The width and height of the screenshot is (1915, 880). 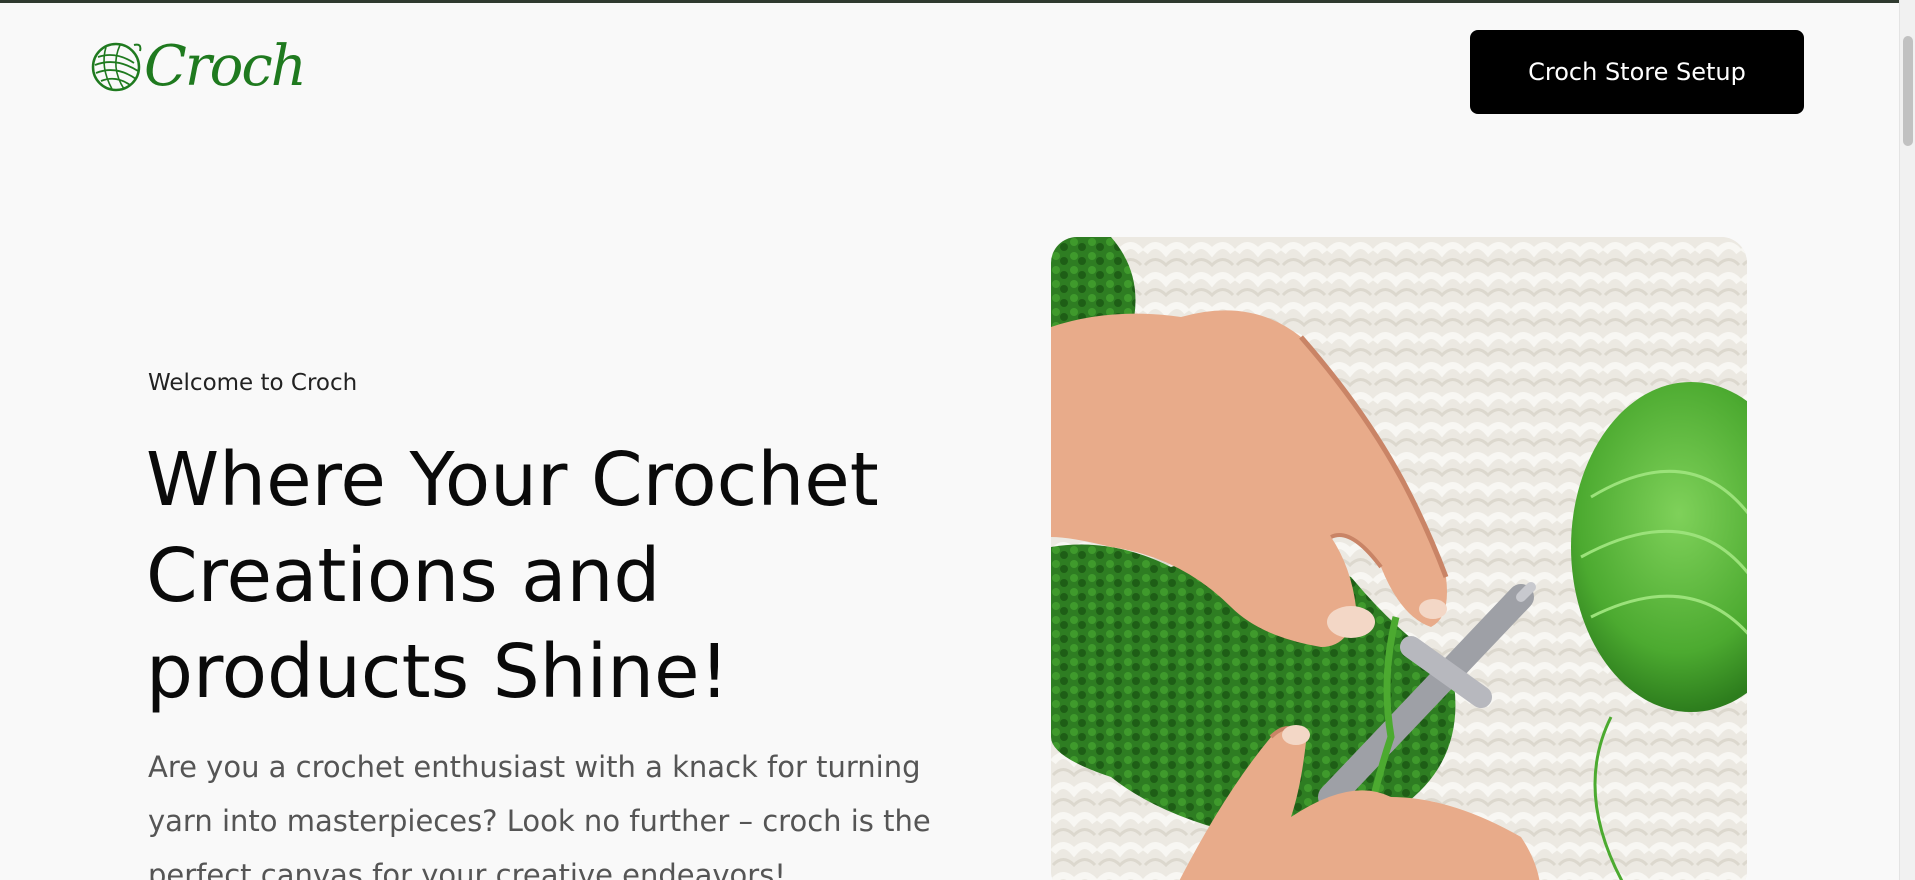 I want to click on top-border, so click(x=957, y=1).